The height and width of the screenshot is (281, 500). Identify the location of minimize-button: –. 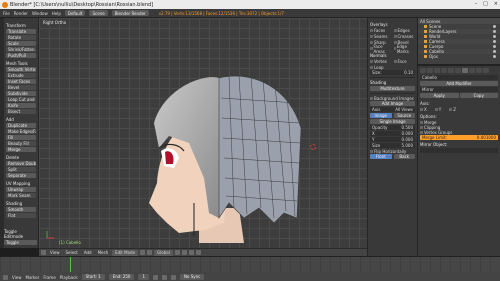
(476, 4).